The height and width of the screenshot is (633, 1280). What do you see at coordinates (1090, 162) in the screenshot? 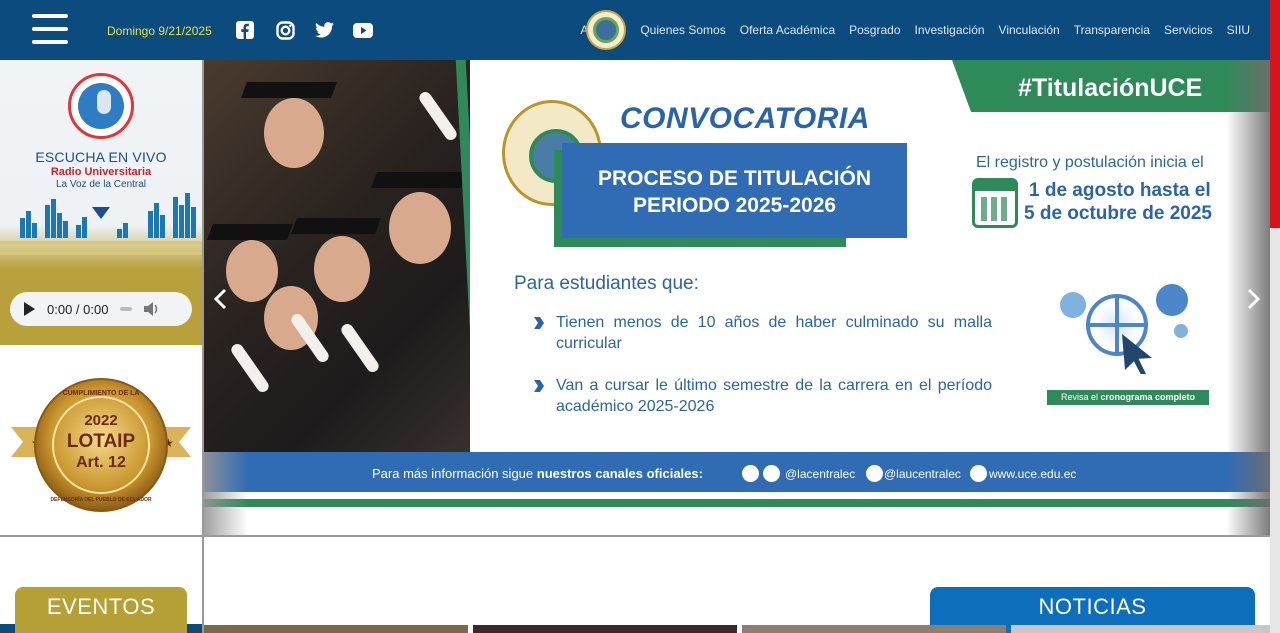
I see `registration-text: El registro y postulación inicia el` at bounding box center [1090, 162].